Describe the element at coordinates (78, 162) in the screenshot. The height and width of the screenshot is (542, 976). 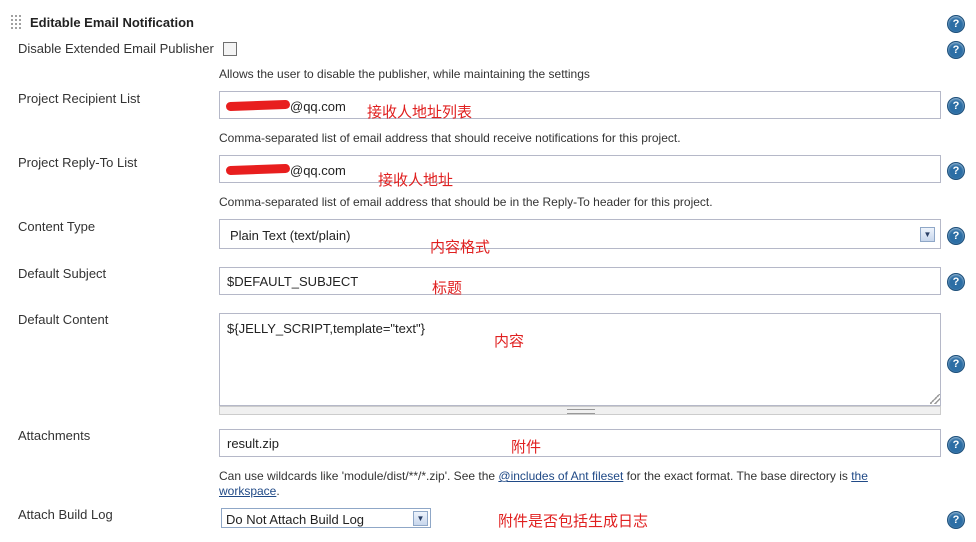
I see `reply-to-label: Project Reply-To List` at that location.